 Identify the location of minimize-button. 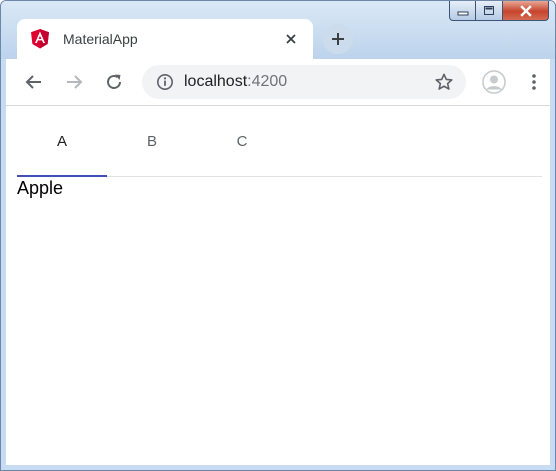
(462, 11).